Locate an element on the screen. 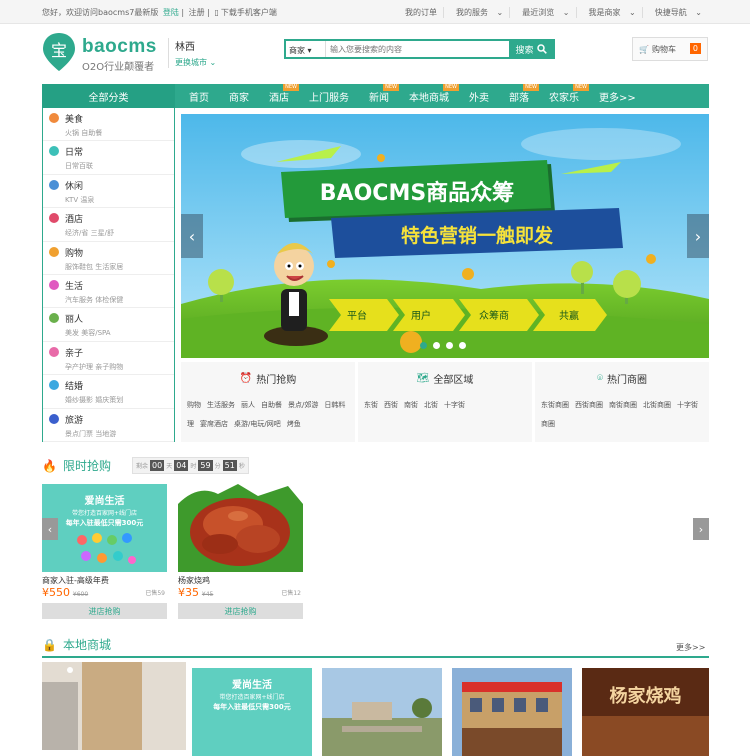 The width and height of the screenshot is (750, 756). category-title: 购物 is located at coordinates (119, 252).